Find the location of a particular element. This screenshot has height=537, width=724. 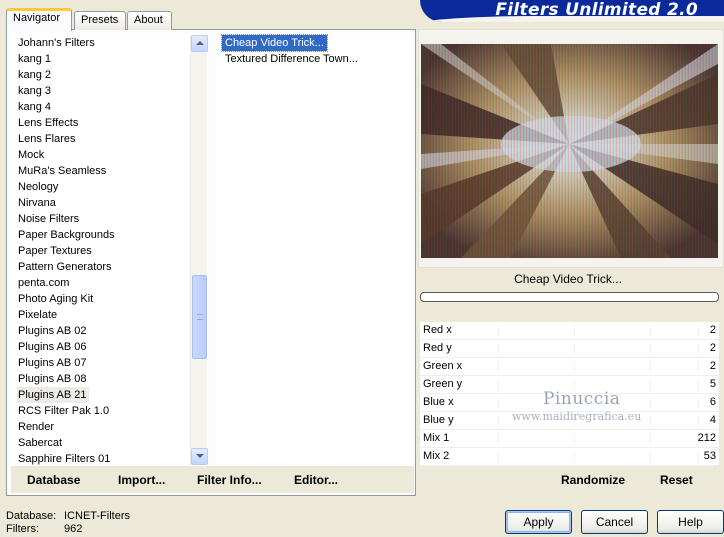

parameter-value: 6 is located at coordinates (712, 402).